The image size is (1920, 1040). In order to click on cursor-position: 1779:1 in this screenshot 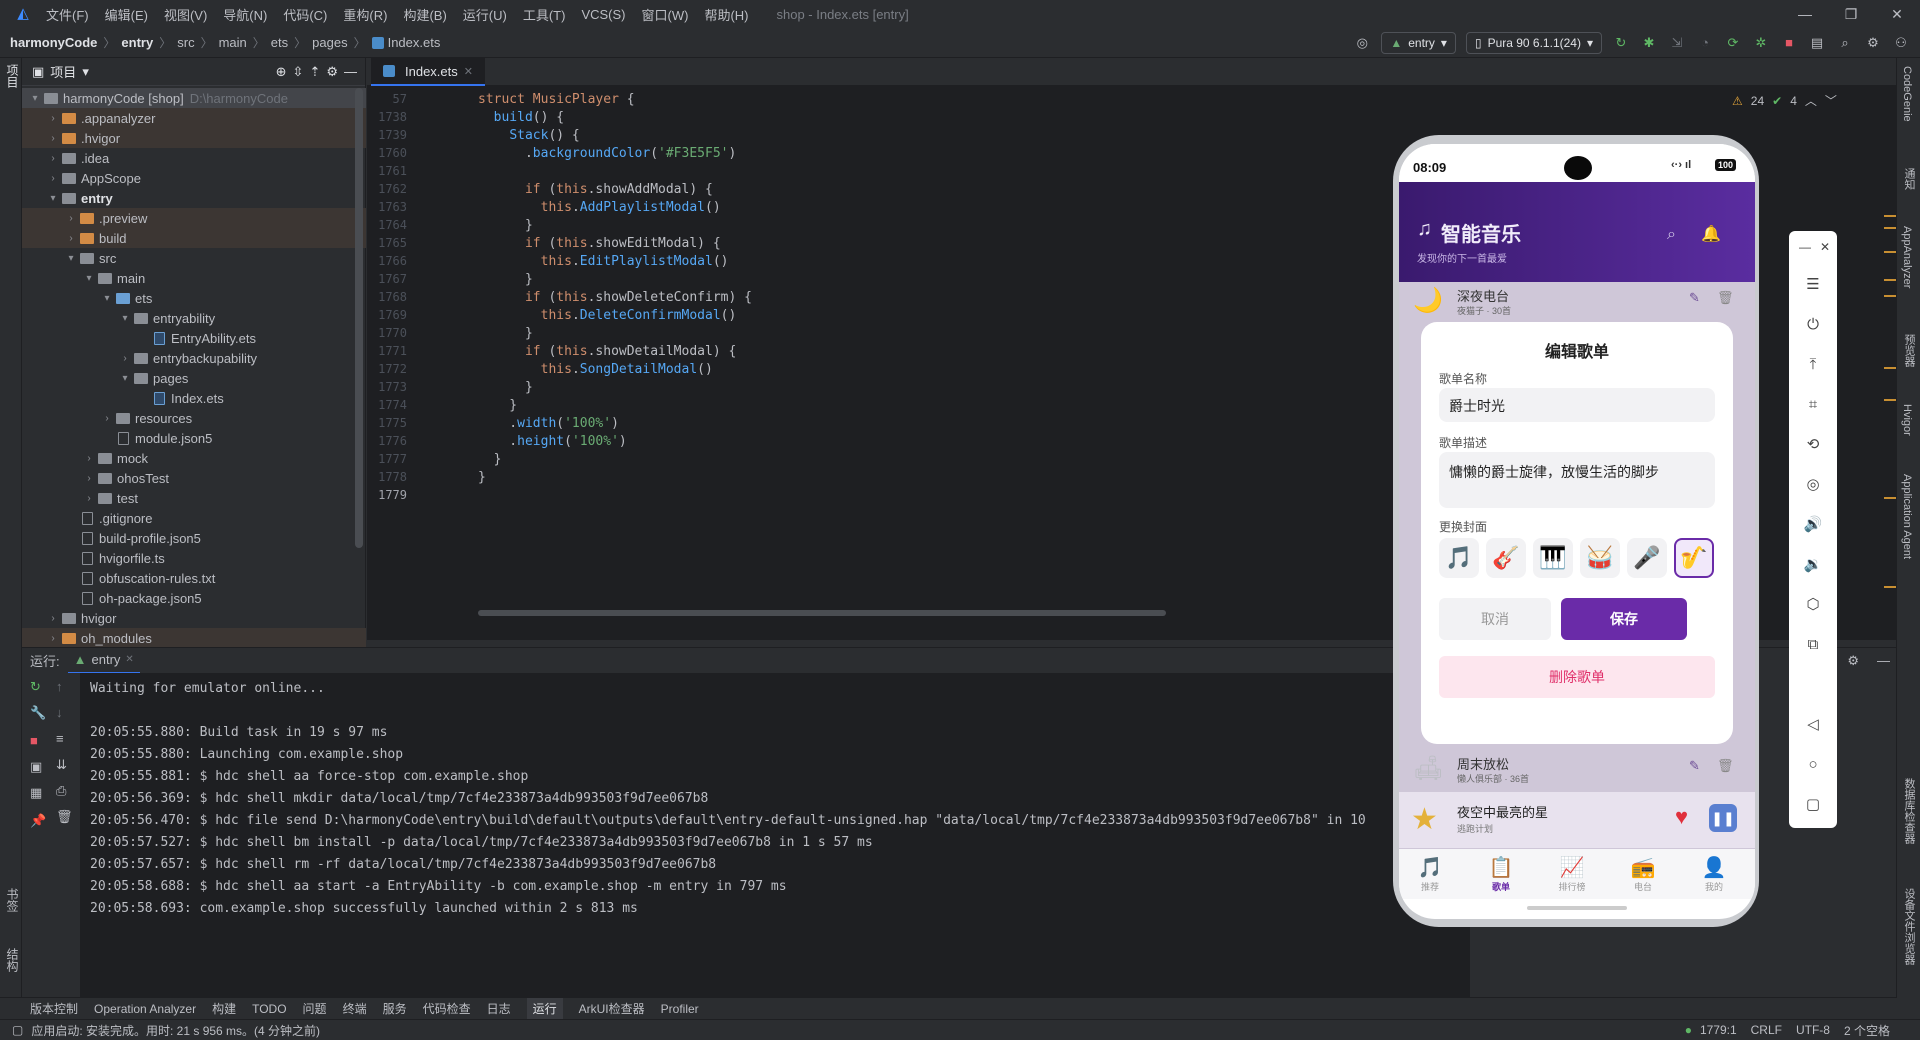, I will do `click(1718, 1030)`.